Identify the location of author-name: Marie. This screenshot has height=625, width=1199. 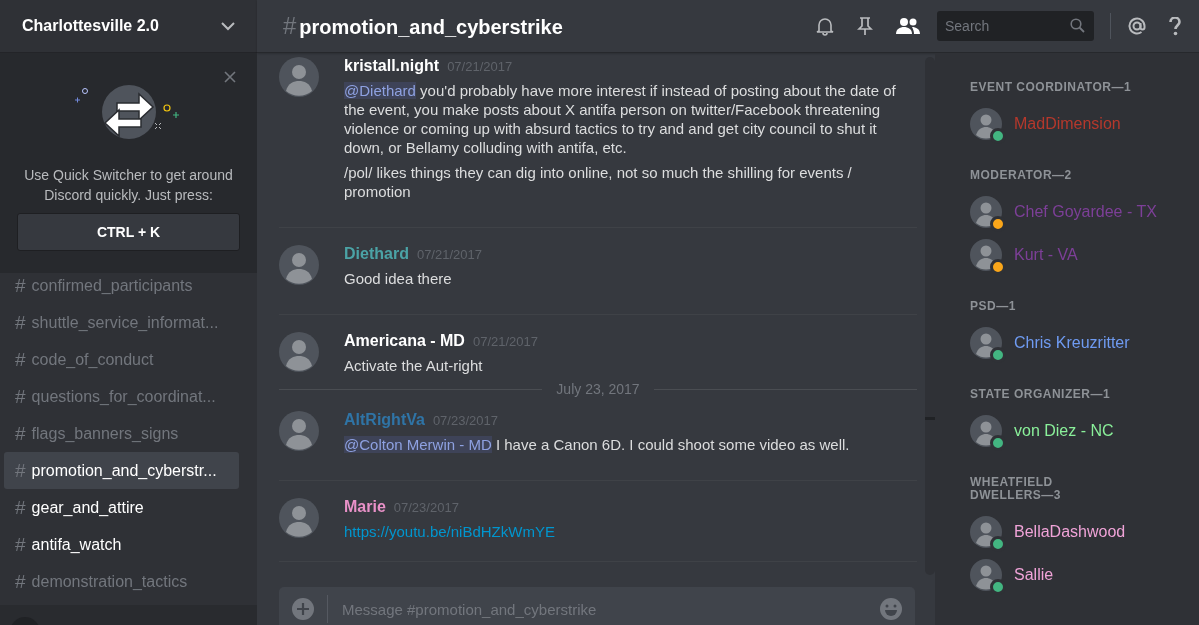
(365, 507).